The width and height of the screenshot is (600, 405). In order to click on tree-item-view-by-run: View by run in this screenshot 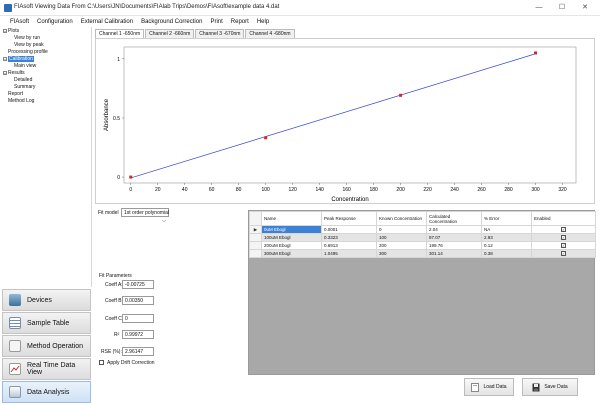, I will do `click(27, 38)`.